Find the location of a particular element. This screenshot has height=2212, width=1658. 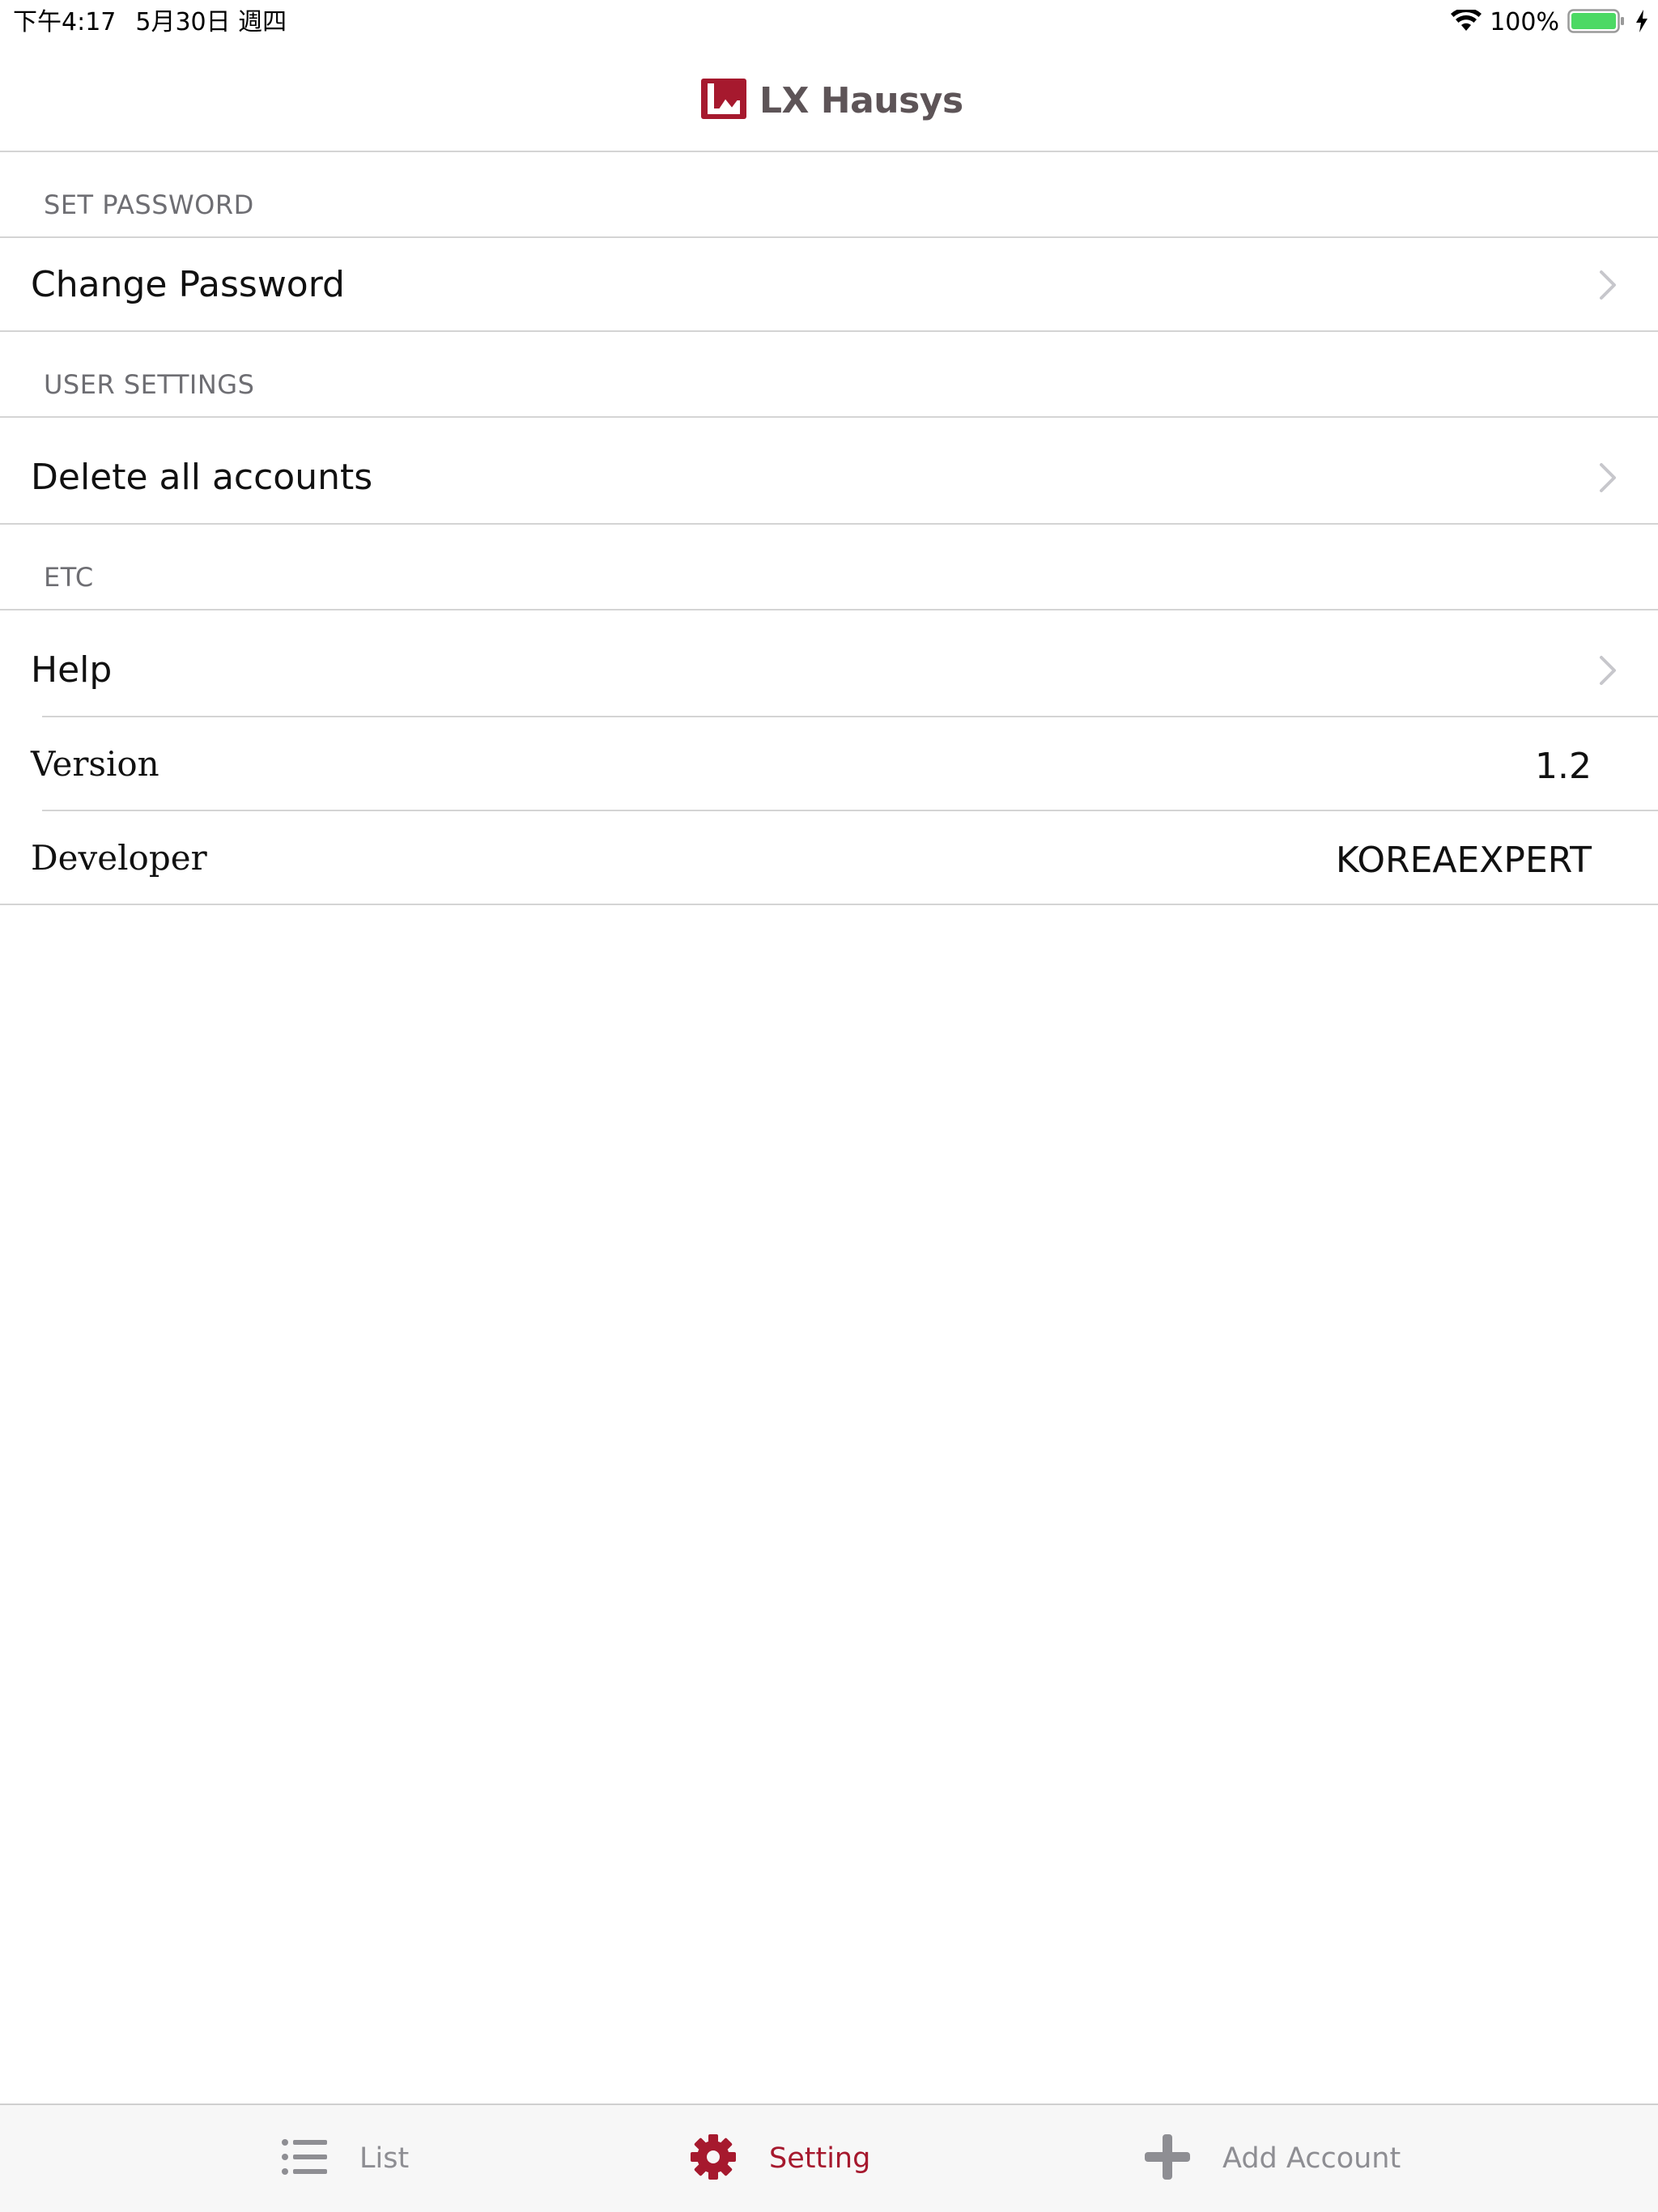

help-row: Help is located at coordinates (829, 670).